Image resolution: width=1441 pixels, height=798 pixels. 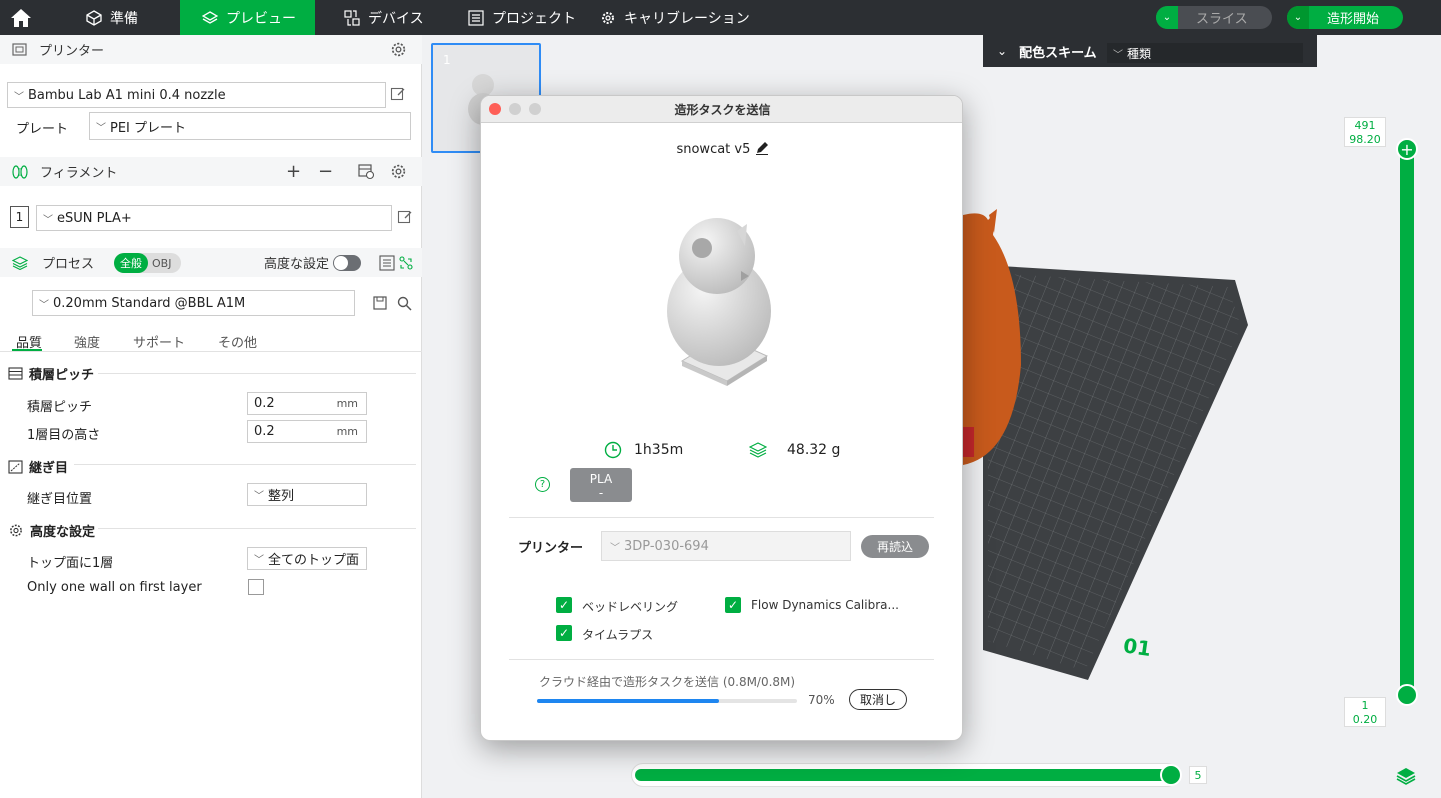 I want to click on advanced-switch, so click(x=347, y=263).